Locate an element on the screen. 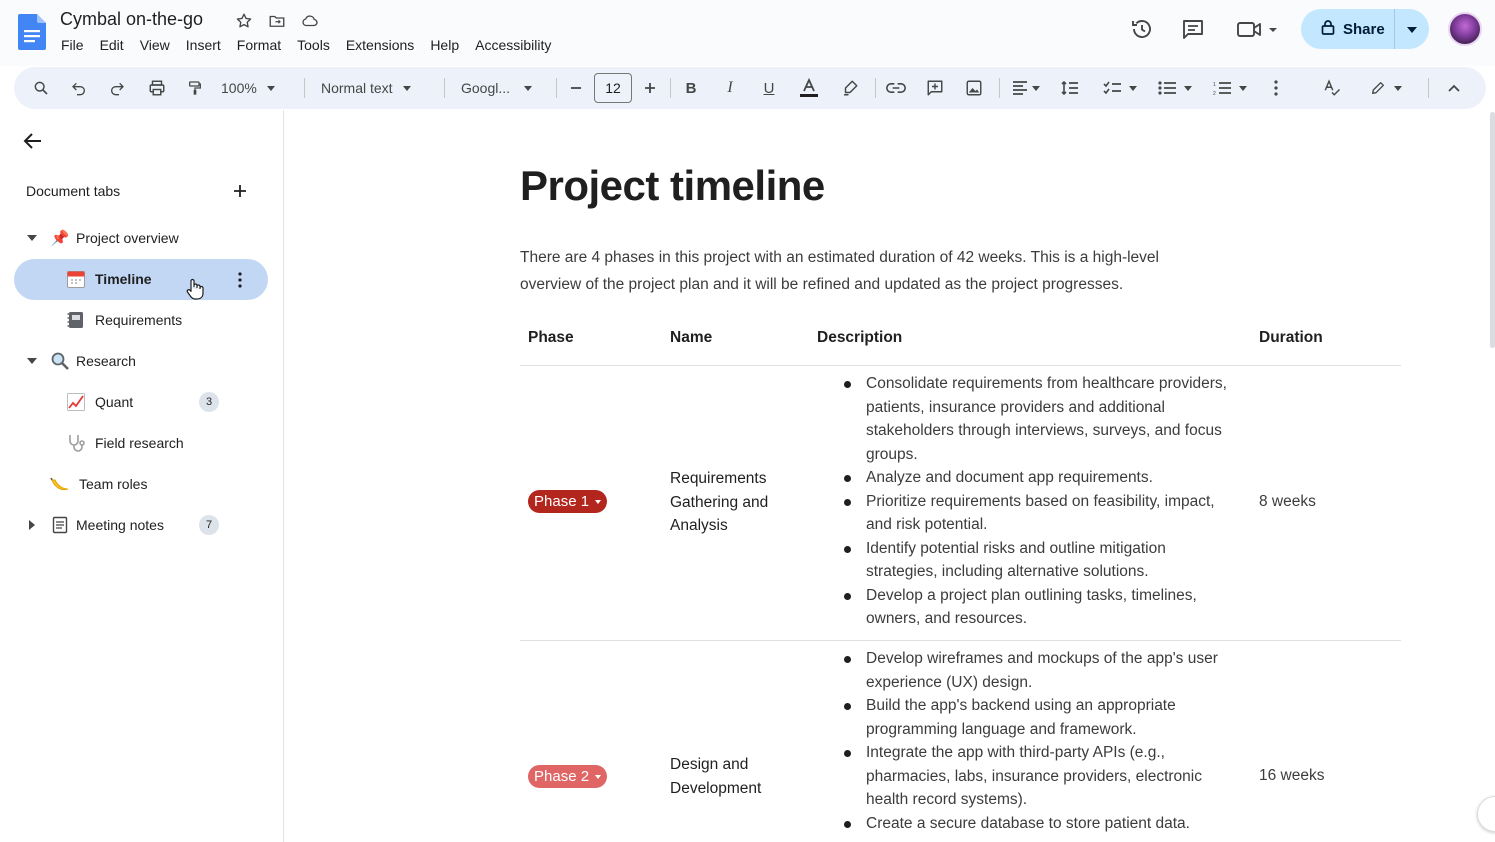  document-tabs-heading: Document tabs is located at coordinates (73, 191).